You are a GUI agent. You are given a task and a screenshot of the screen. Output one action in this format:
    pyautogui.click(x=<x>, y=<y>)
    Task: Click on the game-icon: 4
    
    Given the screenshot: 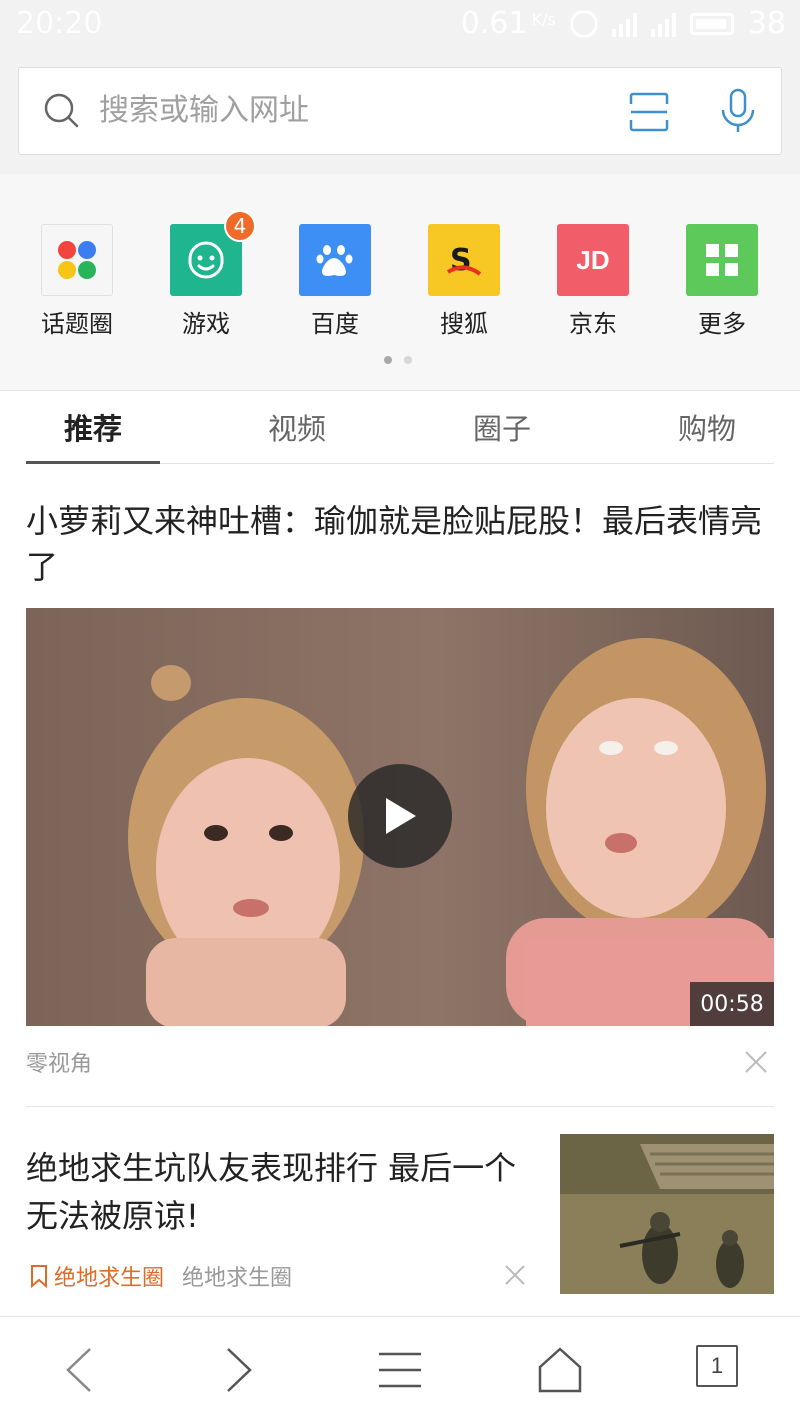 What is the action you would take?
    pyautogui.click(x=213, y=253)
    